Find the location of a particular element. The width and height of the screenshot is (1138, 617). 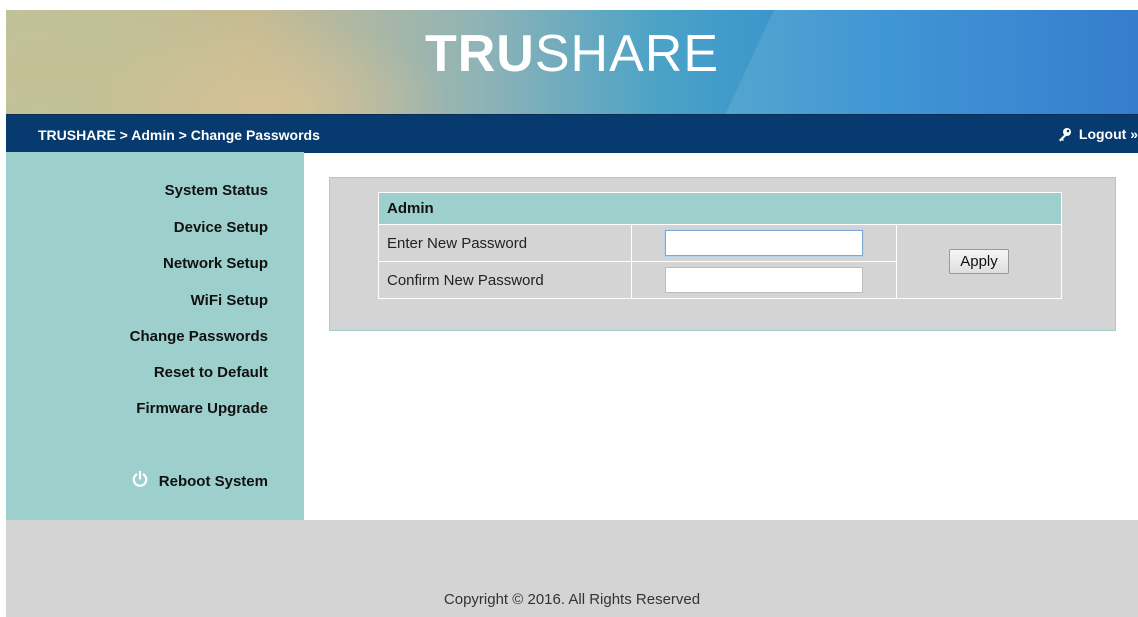

confirm-password-cell is located at coordinates (764, 280).